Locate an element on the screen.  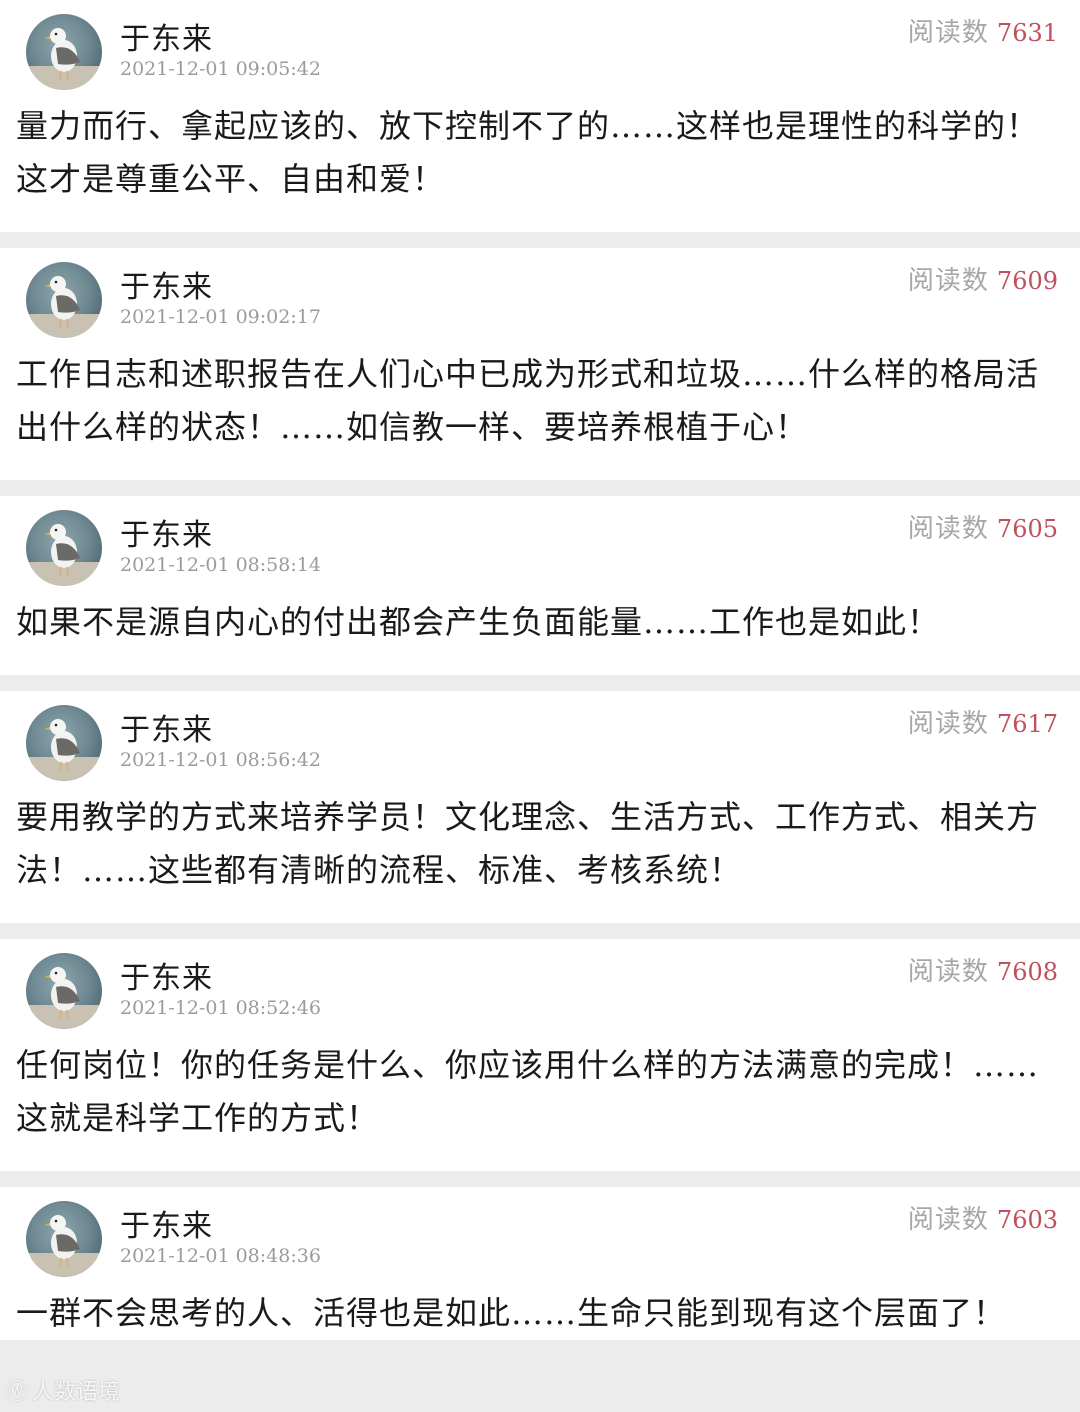
post-content: 如果不是源自内心的付出都会产生负面能量……工作也是如此！ is located at coordinates (542, 635).